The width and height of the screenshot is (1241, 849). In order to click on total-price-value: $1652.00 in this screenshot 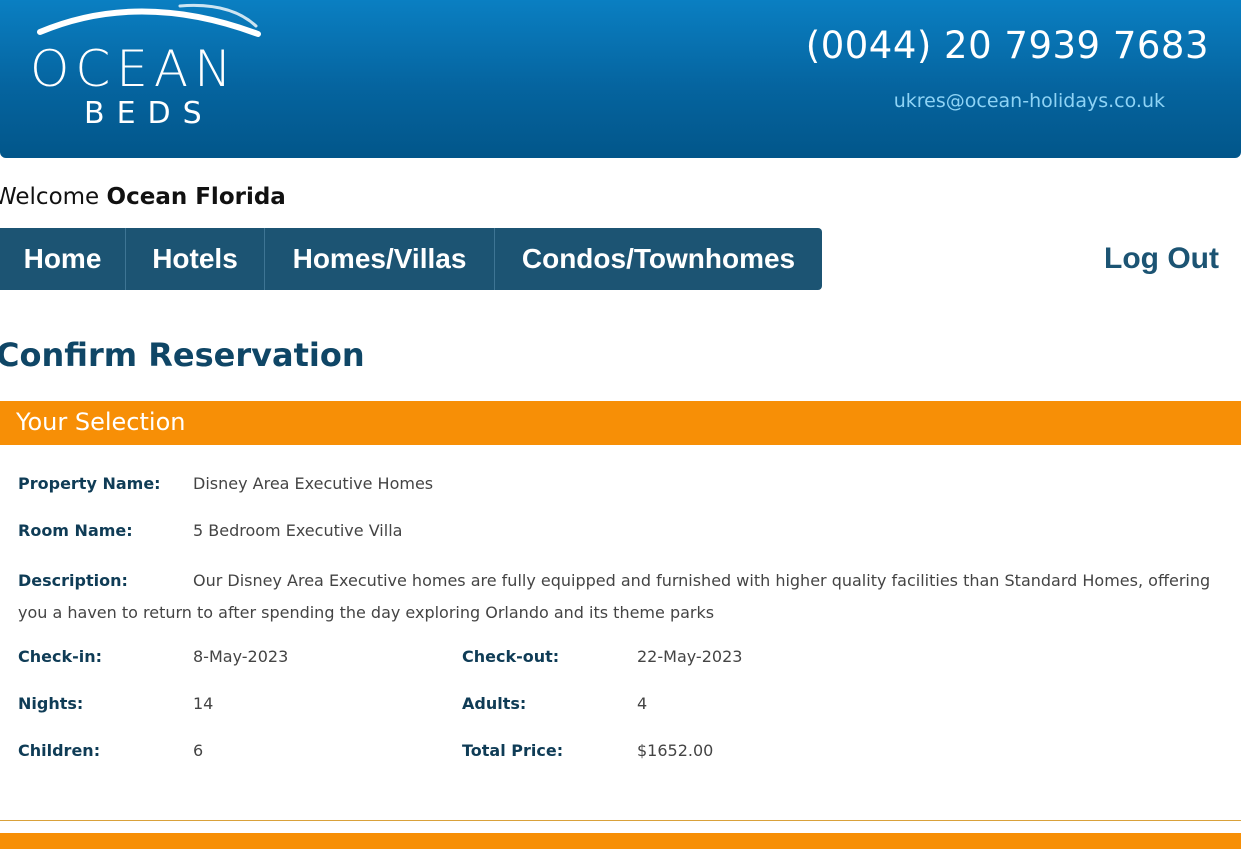, I will do `click(675, 750)`.